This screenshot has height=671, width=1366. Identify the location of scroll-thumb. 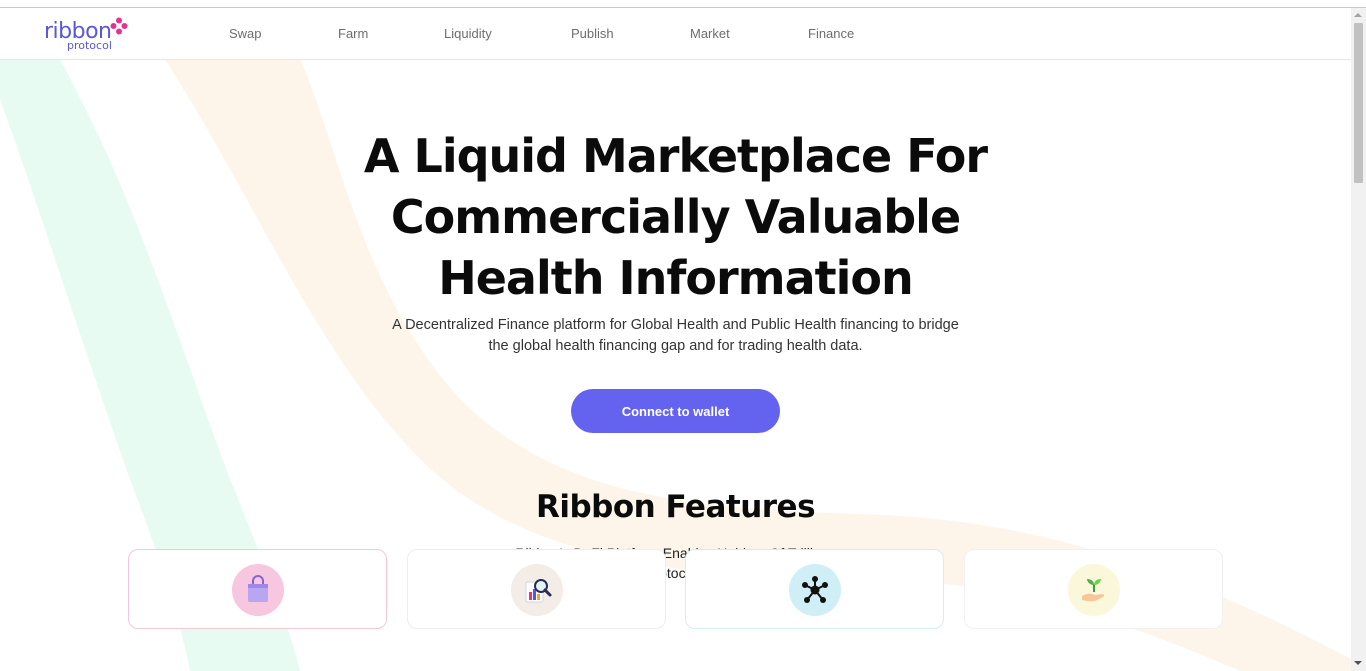
(1358, 103).